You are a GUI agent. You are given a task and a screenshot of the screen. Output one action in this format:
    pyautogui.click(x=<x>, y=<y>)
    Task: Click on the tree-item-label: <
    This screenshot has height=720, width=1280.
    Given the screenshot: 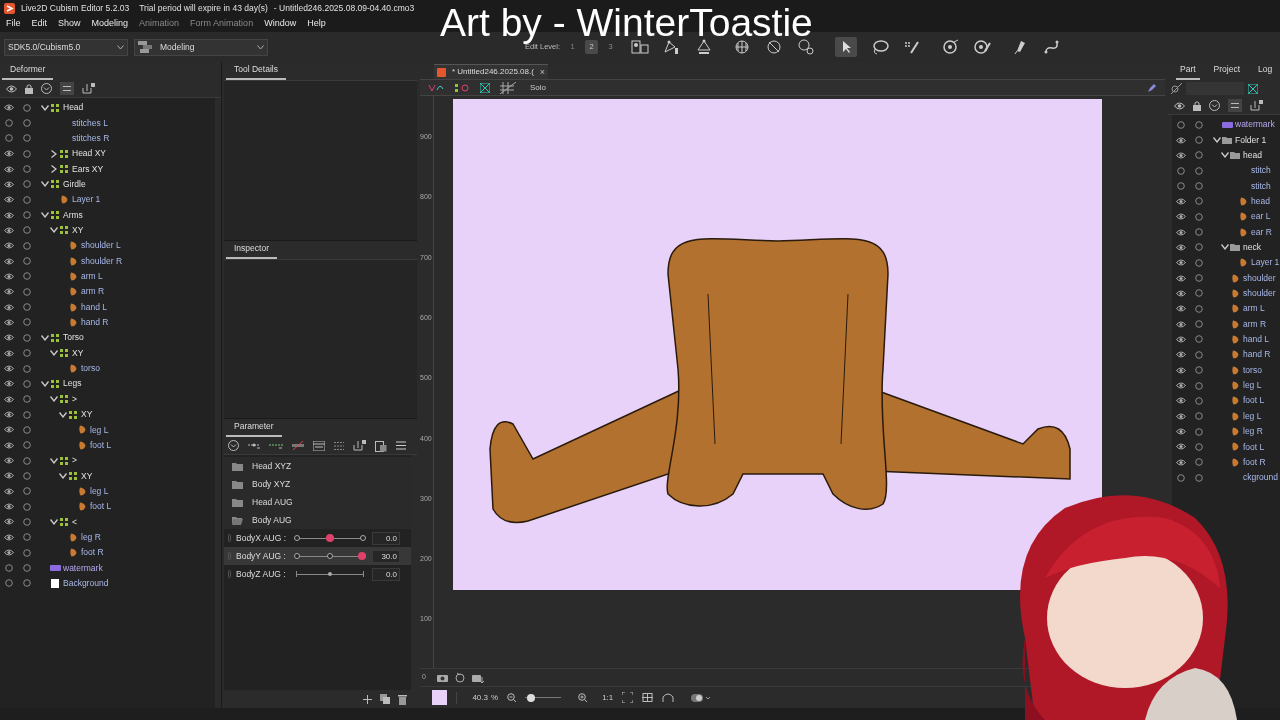 What is the action you would take?
    pyautogui.click(x=74, y=522)
    